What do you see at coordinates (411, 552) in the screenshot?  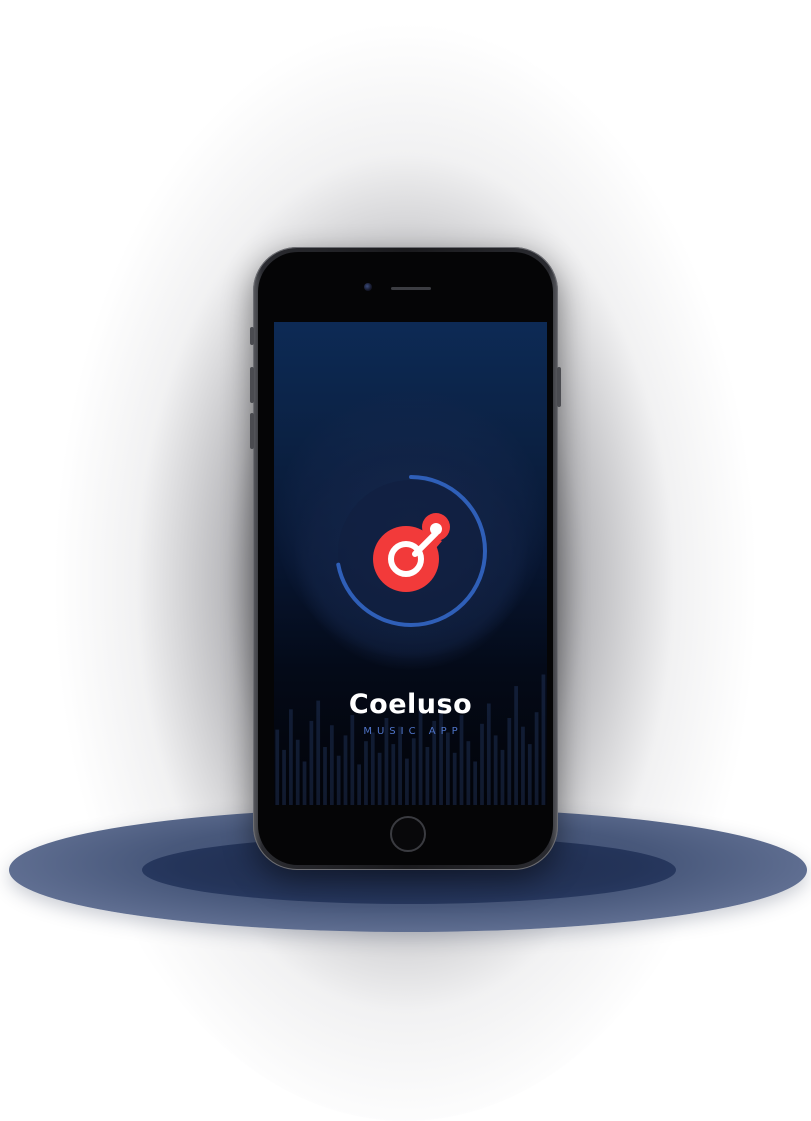 I see `coeluso-logo-icon` at bounding box center [411, 552].